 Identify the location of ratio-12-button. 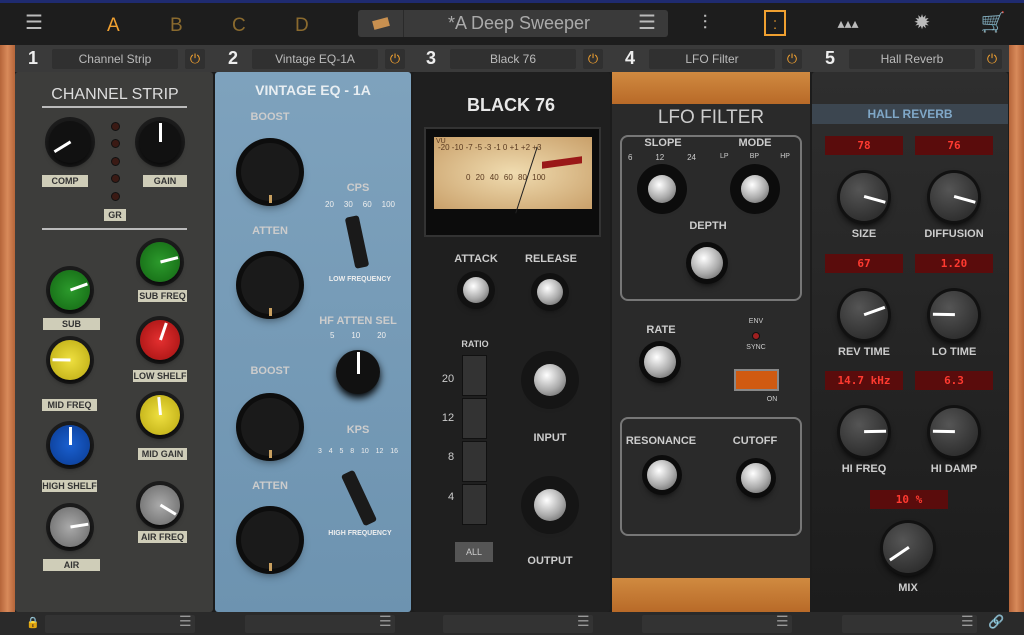
(474, 418).